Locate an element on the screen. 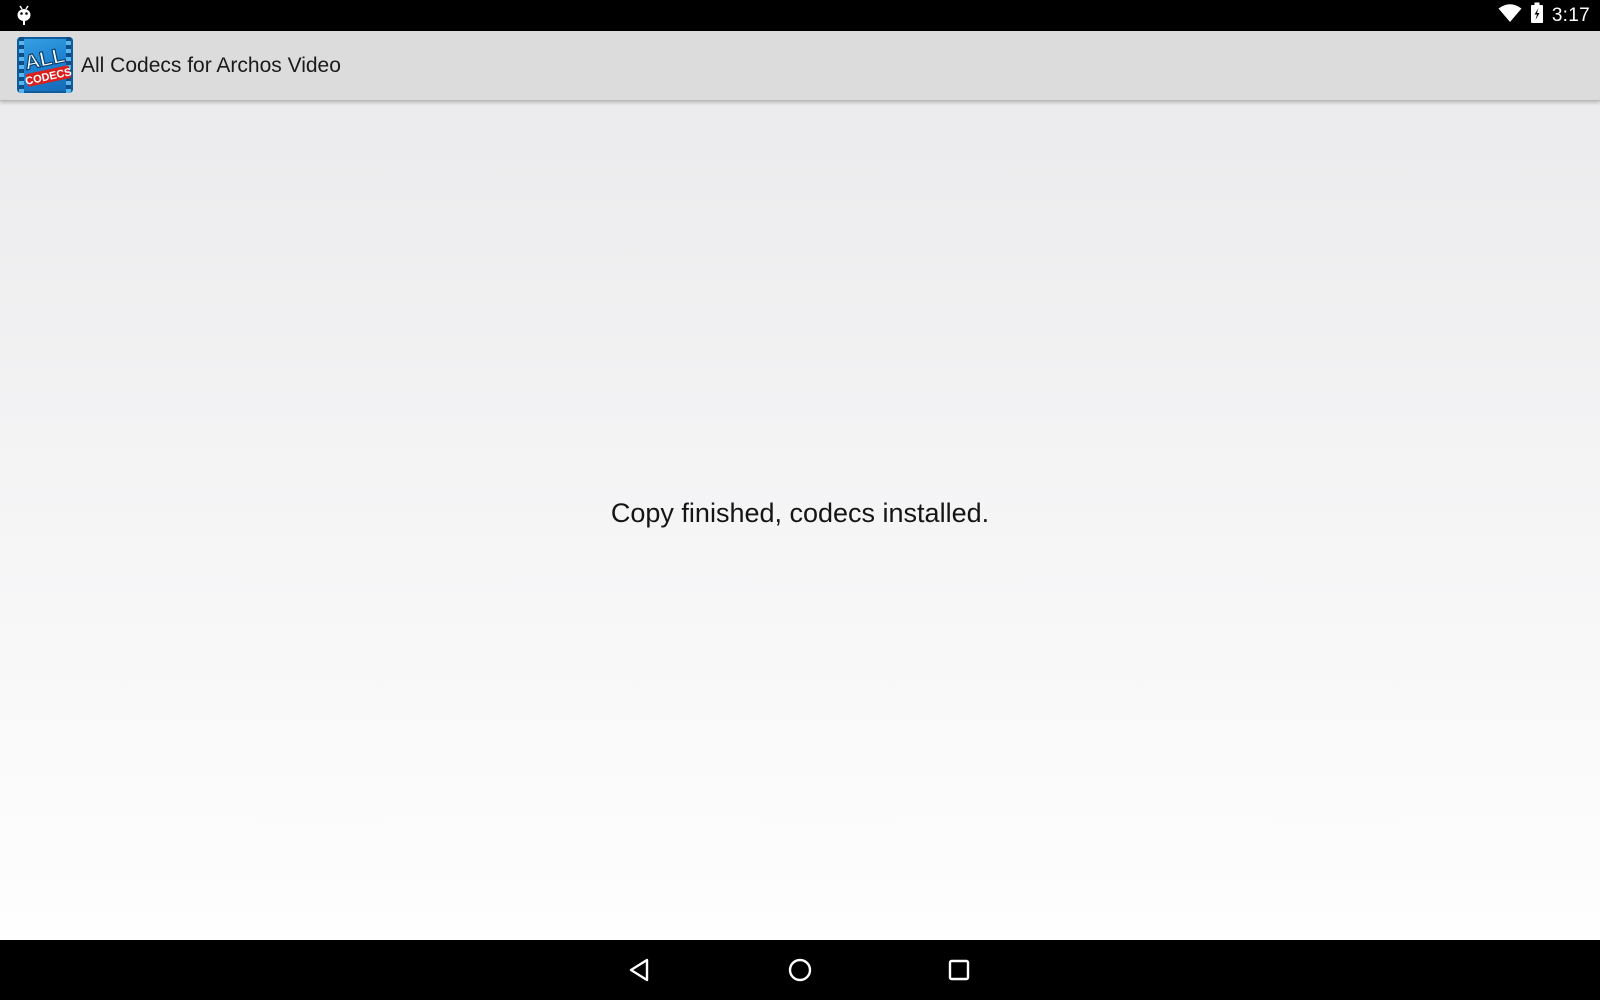  navigation-bar is located at coordinates (800, 970).